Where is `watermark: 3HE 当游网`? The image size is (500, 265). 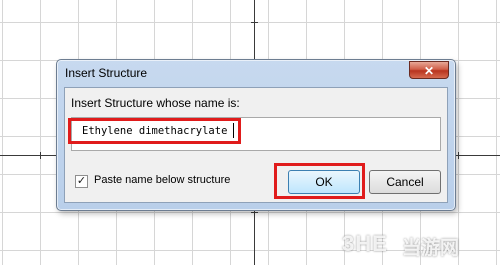 watermark: 3HE 当游网 is located at coordinates (416, 244).